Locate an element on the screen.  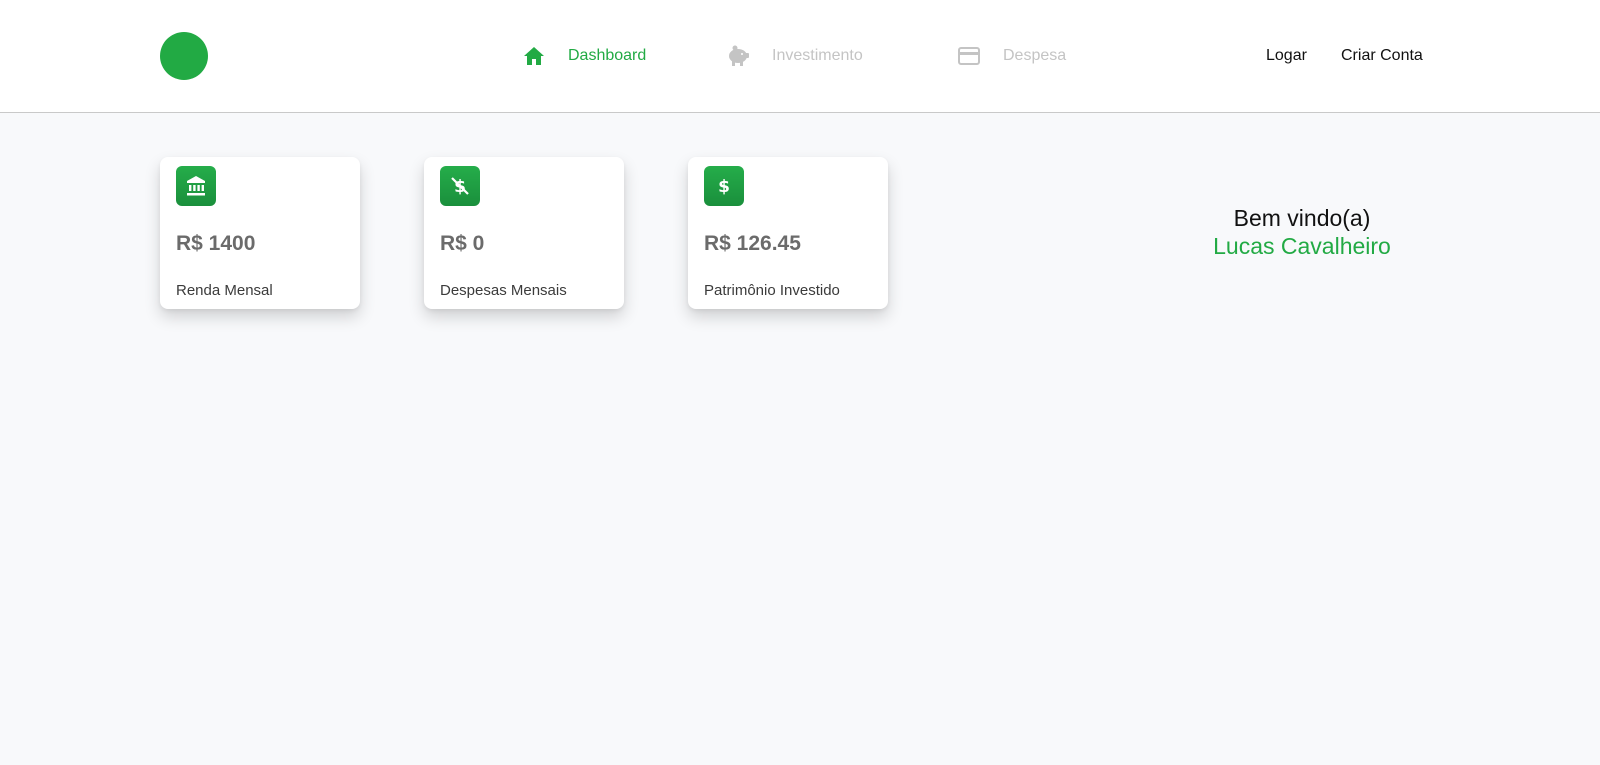
create-account-link: Criar Conta is located at coordinates (1382, 56).